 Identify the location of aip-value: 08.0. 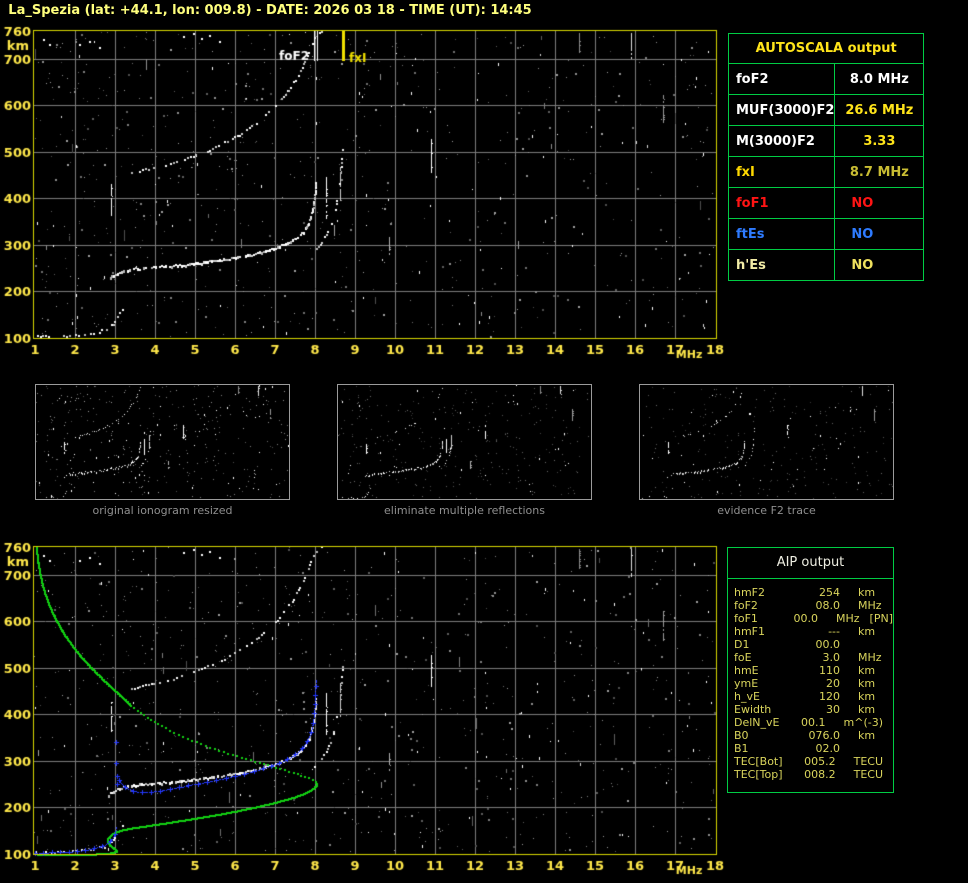
(828, 605).